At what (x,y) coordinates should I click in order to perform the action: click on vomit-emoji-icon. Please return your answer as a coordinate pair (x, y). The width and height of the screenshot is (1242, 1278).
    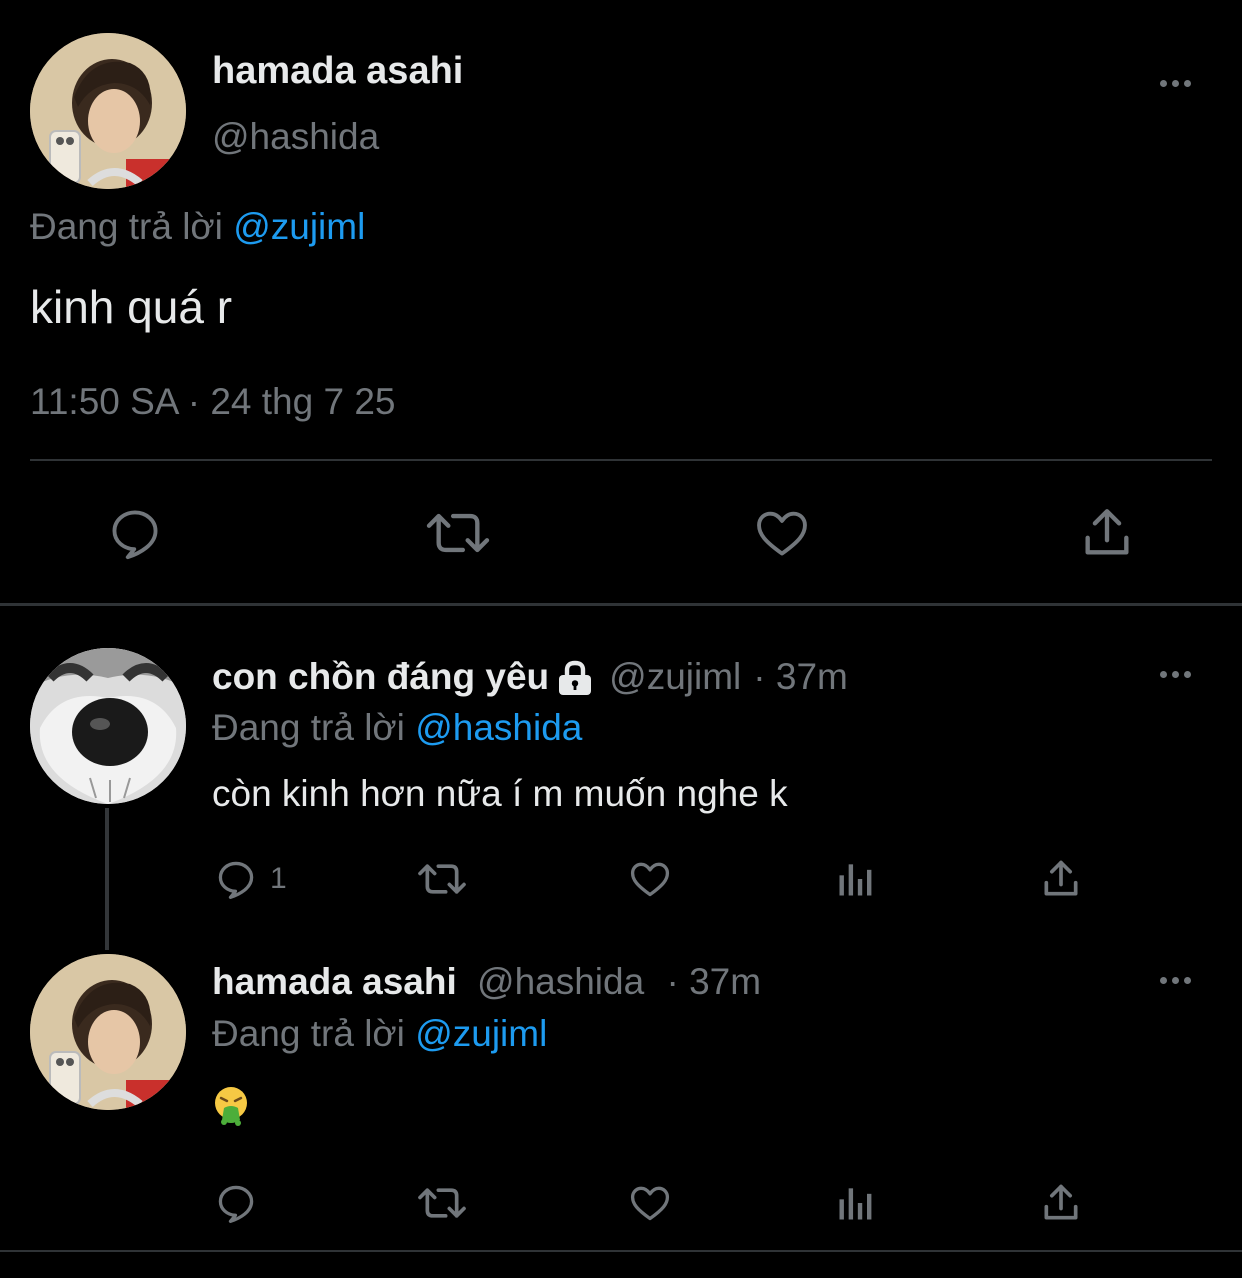
    Looking at the image, I should click on (231, 1106).